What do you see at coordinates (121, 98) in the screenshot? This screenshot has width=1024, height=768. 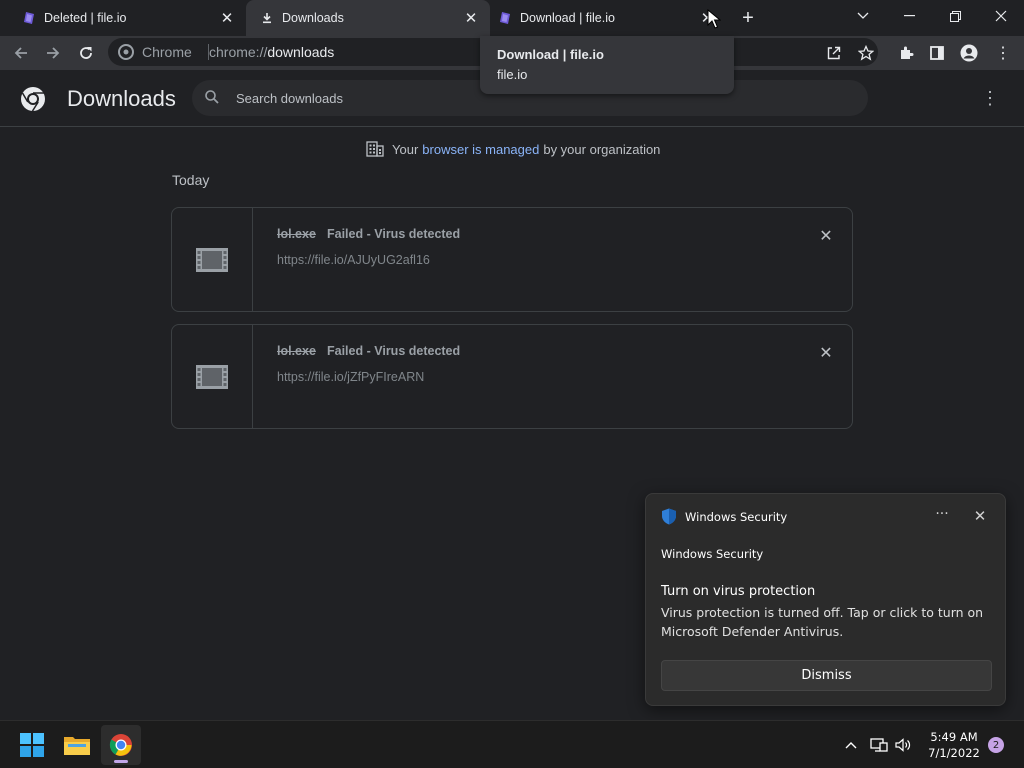 I see `page-title: Downloads` at bounding box center [121, 98].